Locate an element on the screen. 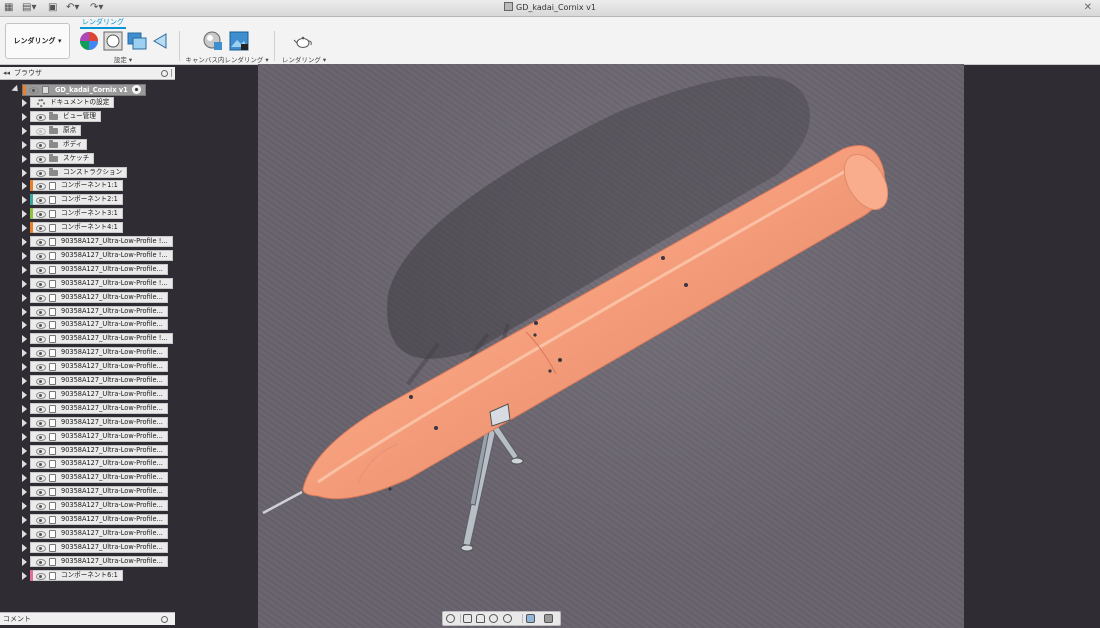 This screenshot has width=1100, height=628. pan-hand-icon is located at coordinates (480, 618).